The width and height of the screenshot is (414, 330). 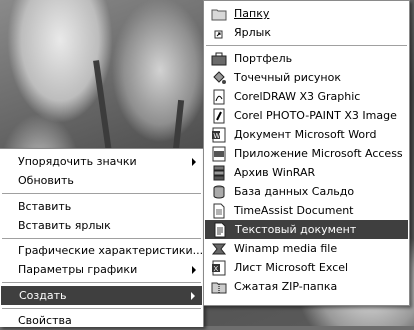 I want to click on submenu-item-timeassist: TimeAssist Document, so click(x=306, y=210).